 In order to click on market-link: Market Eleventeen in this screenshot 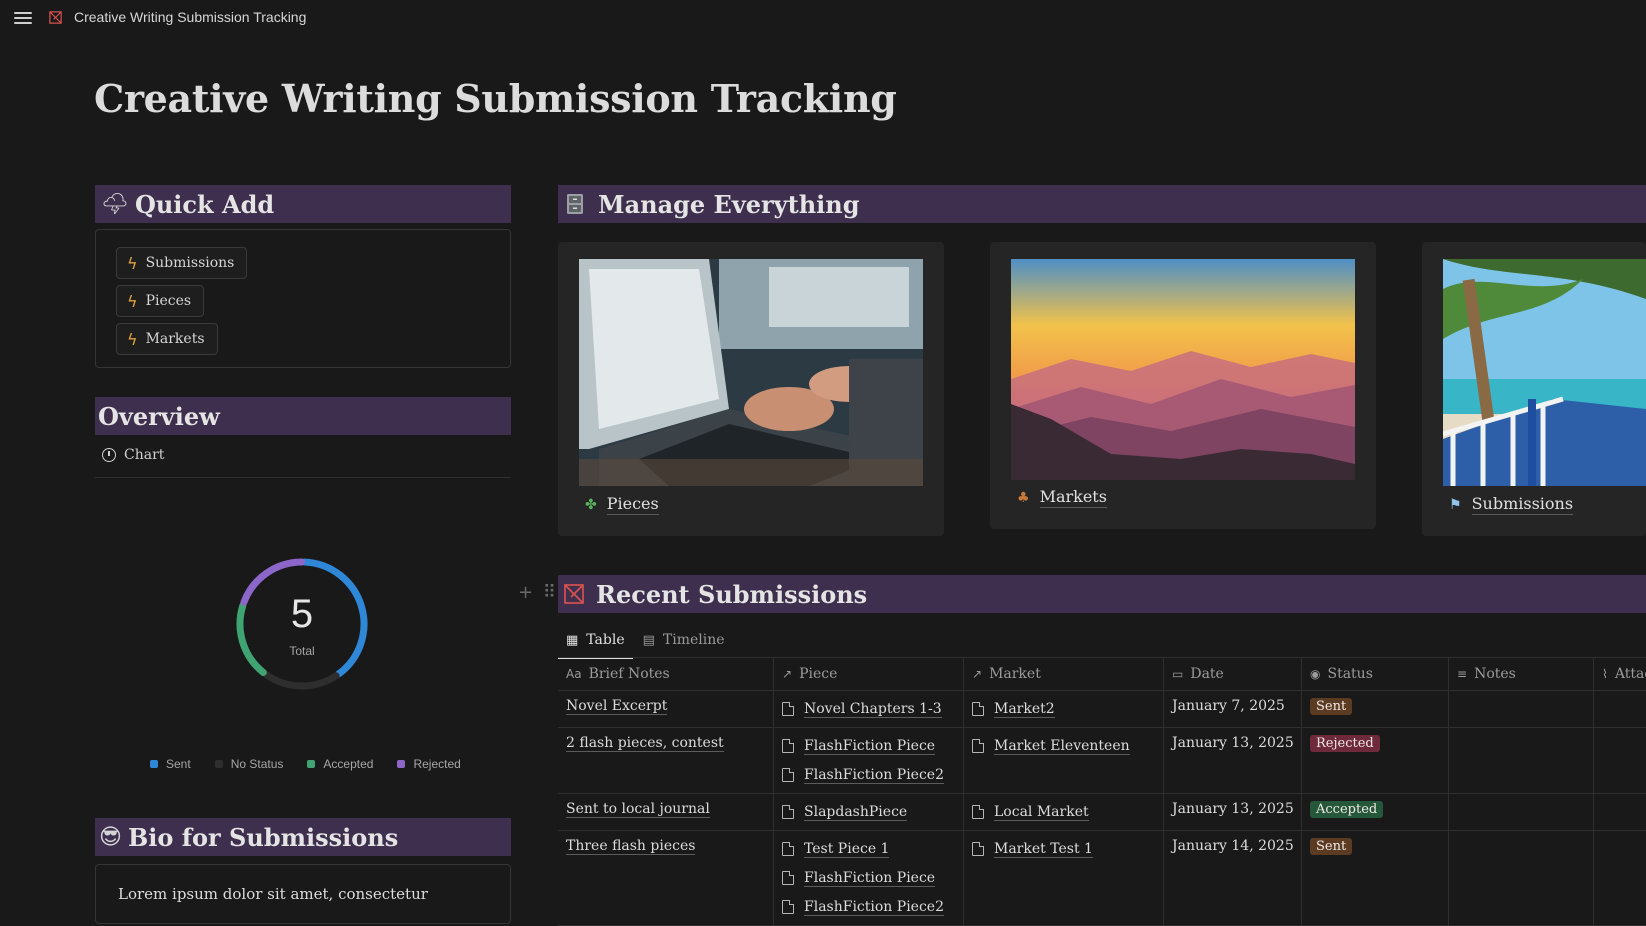, I will do `click(1063, 746)`.